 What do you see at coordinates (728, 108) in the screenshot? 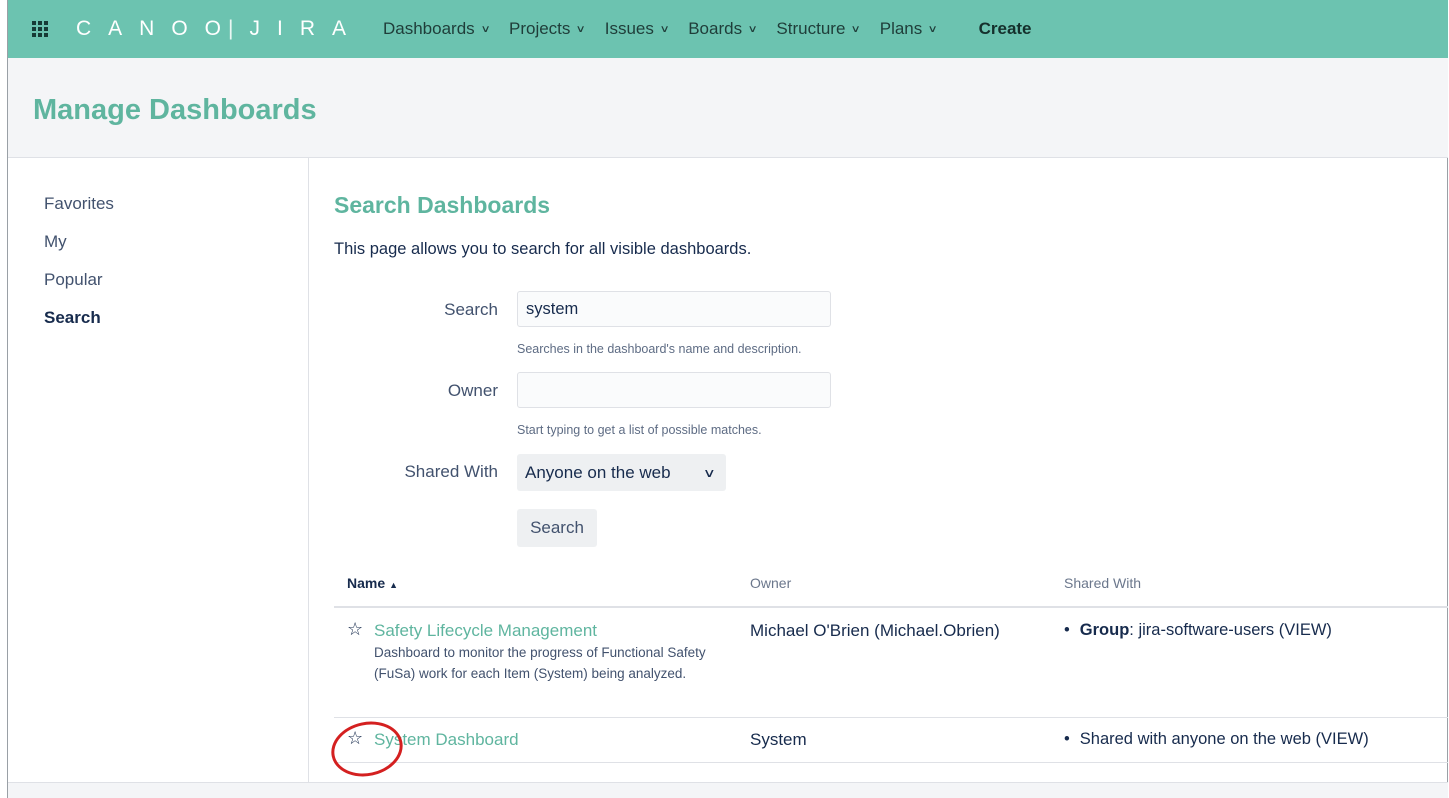
I see `page-header: Manage Dashboards` at bounding box center [728, 108].